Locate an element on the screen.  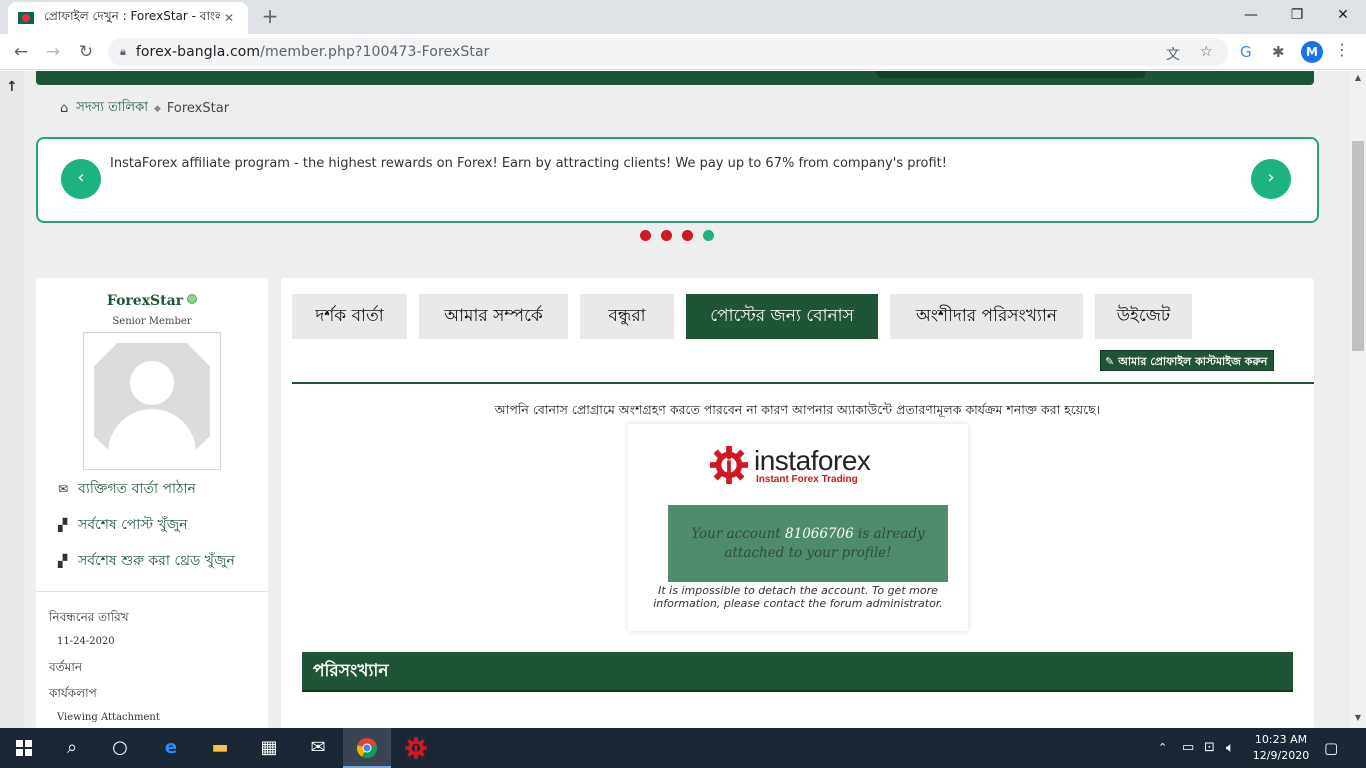
scrollbar-thumb is located at coordinates (1358, 246).